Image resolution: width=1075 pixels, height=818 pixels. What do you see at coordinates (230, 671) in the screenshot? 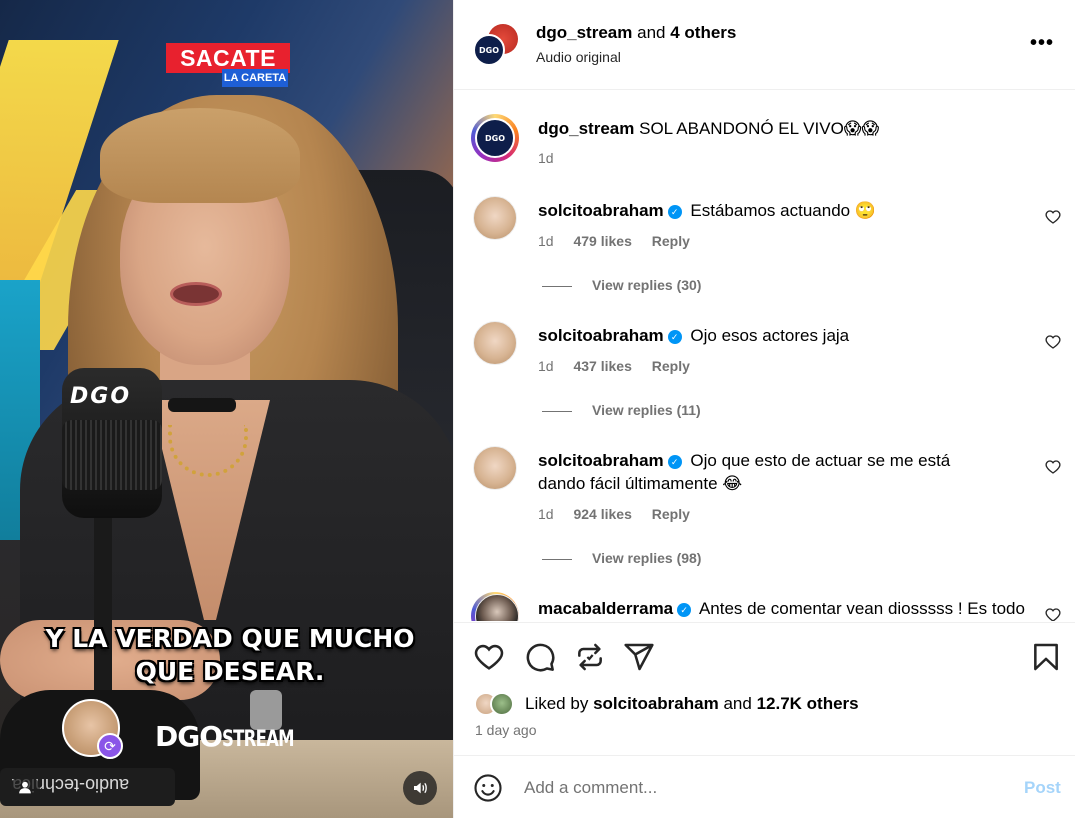
I see `video-subtitle-line2: QUE DESEAR.` at bounding box center [230, 671].